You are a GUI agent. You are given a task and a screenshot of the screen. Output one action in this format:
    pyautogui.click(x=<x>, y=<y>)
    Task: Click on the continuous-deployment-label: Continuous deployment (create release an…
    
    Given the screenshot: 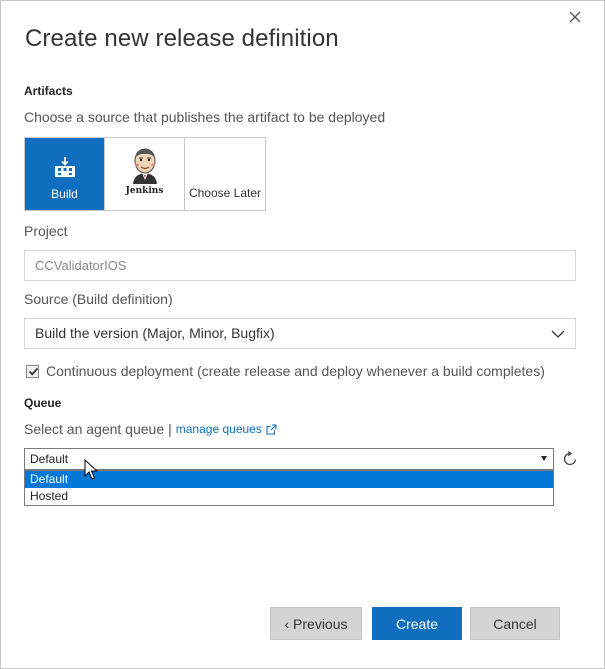 What is the action you would take?
    pyautogui.click(x=295, y=371)
    